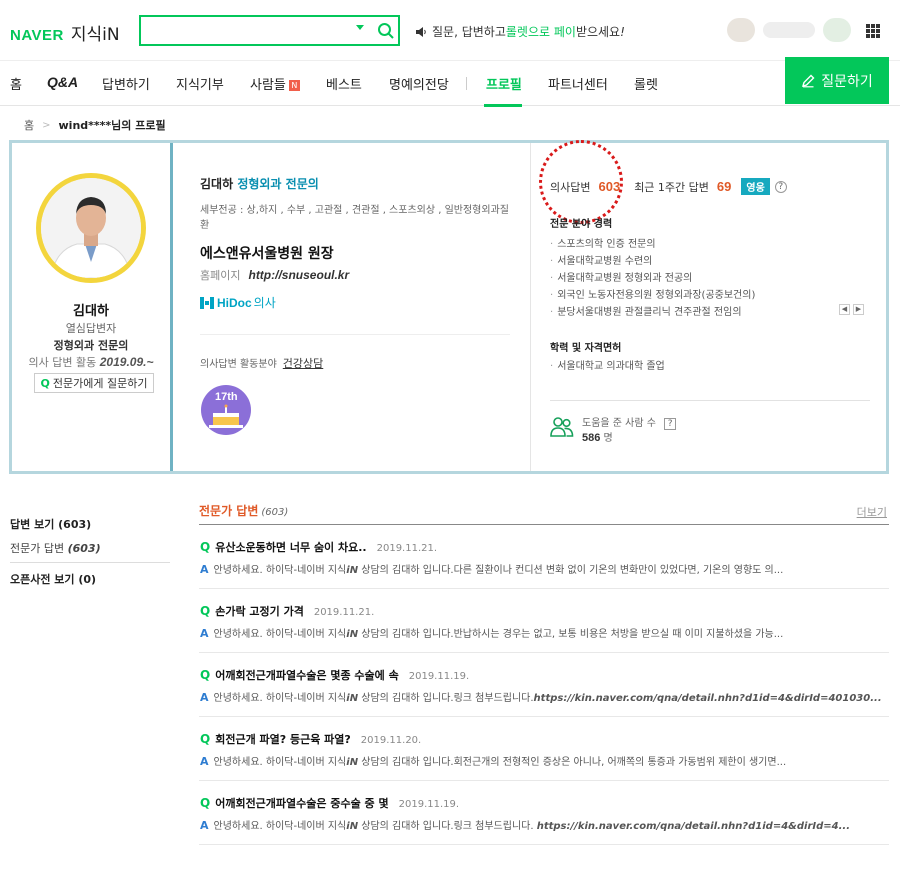  I want to click on activity-area-link: 건강상담, so click(303, 363).